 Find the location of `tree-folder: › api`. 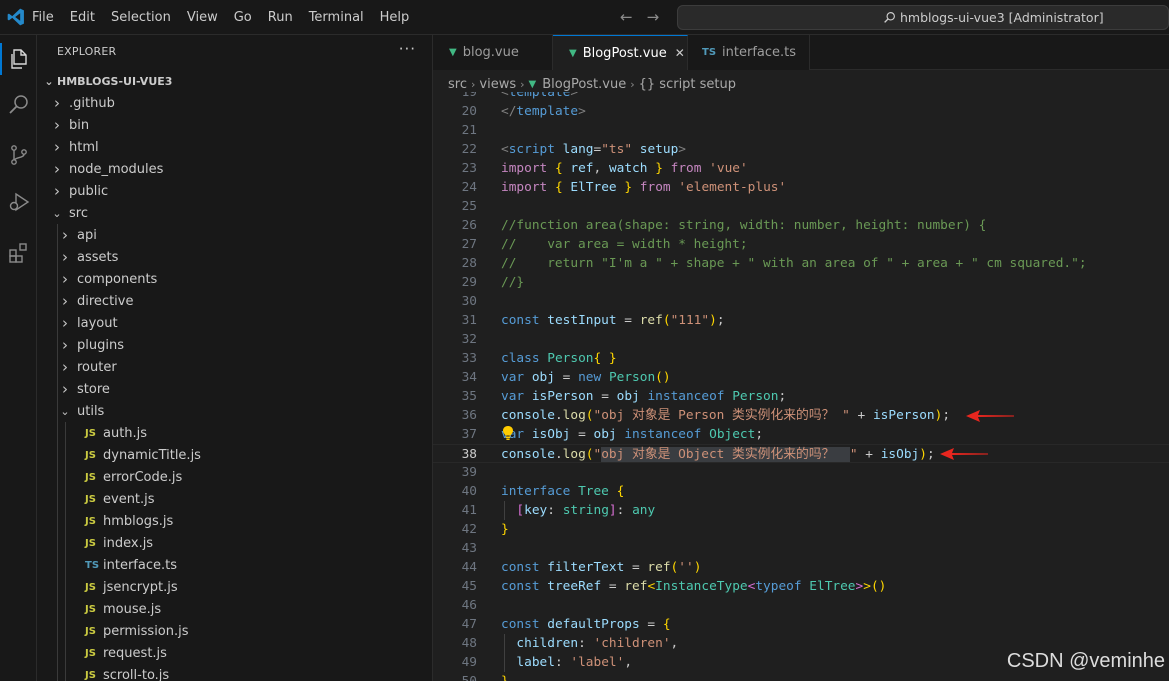

tree-folder: › api is located at coordinates (234, 235).